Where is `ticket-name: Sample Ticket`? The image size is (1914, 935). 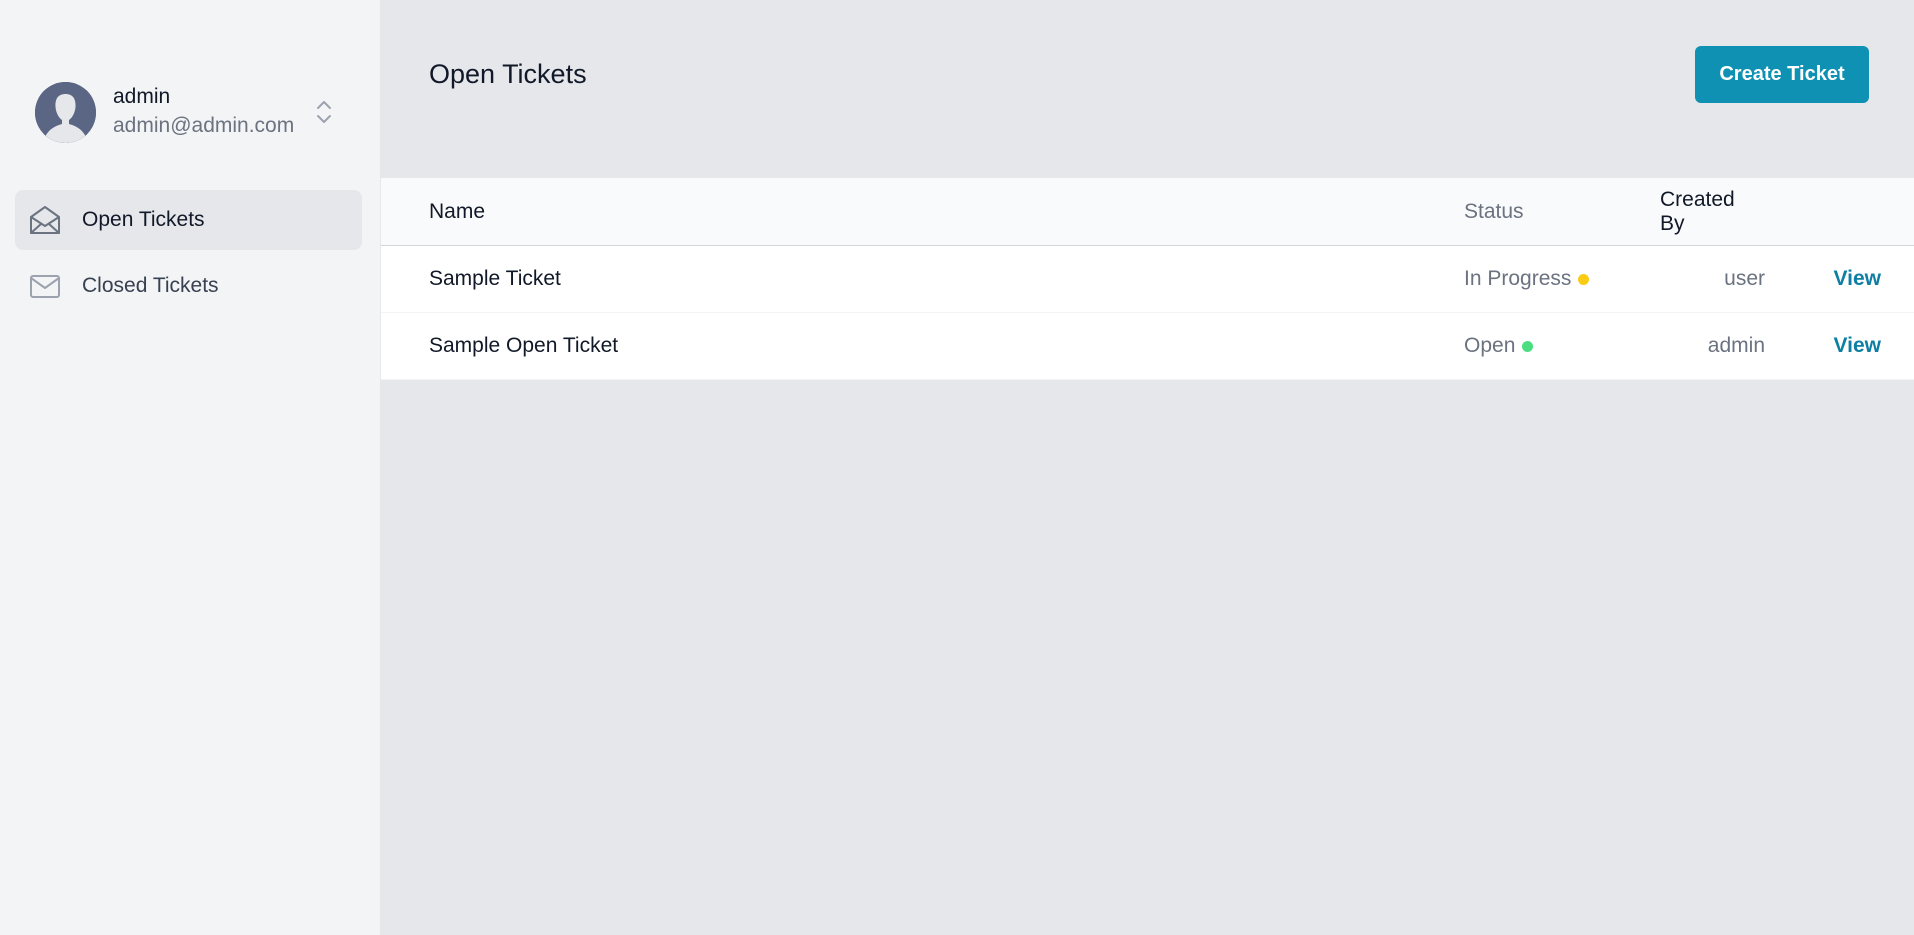
ticket-name: Sample Ticket is located at coordinates (495, 278).